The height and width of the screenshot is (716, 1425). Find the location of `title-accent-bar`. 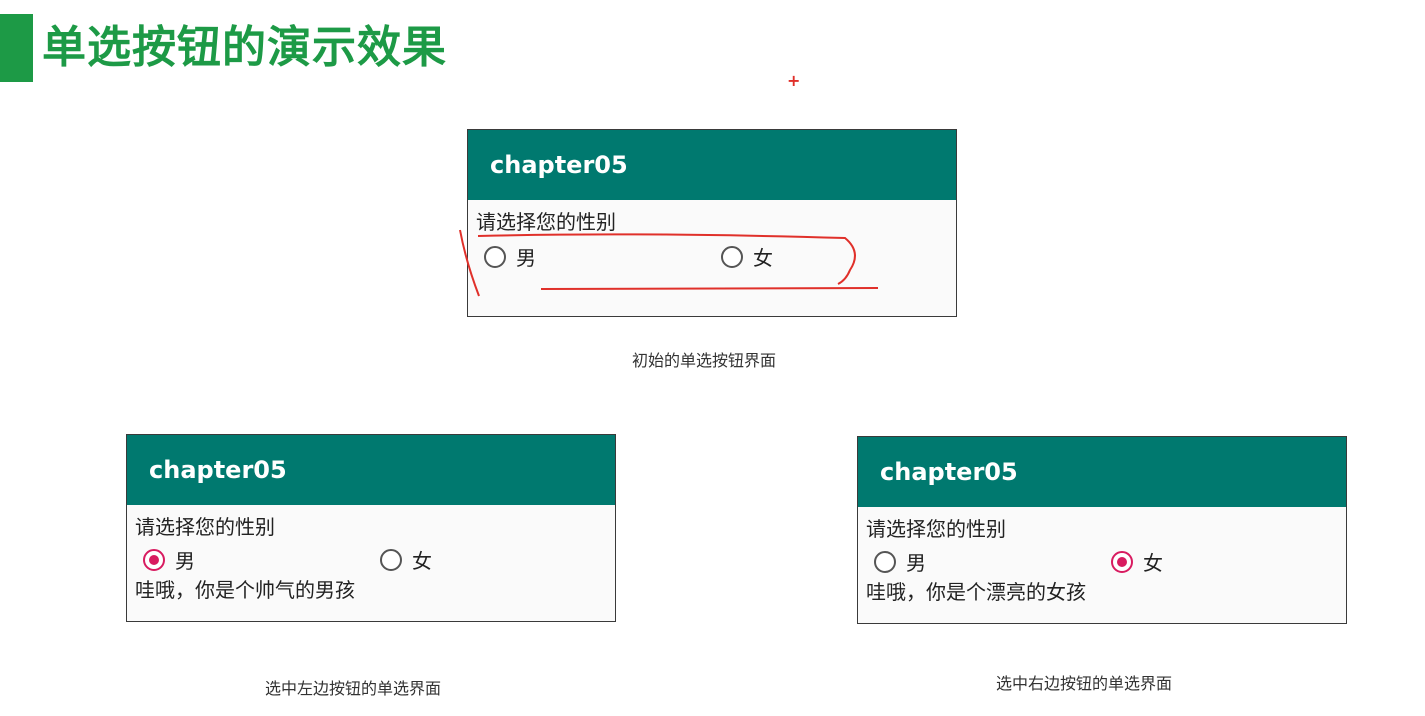

title-accent-bar is located at coordinates (16, 48).